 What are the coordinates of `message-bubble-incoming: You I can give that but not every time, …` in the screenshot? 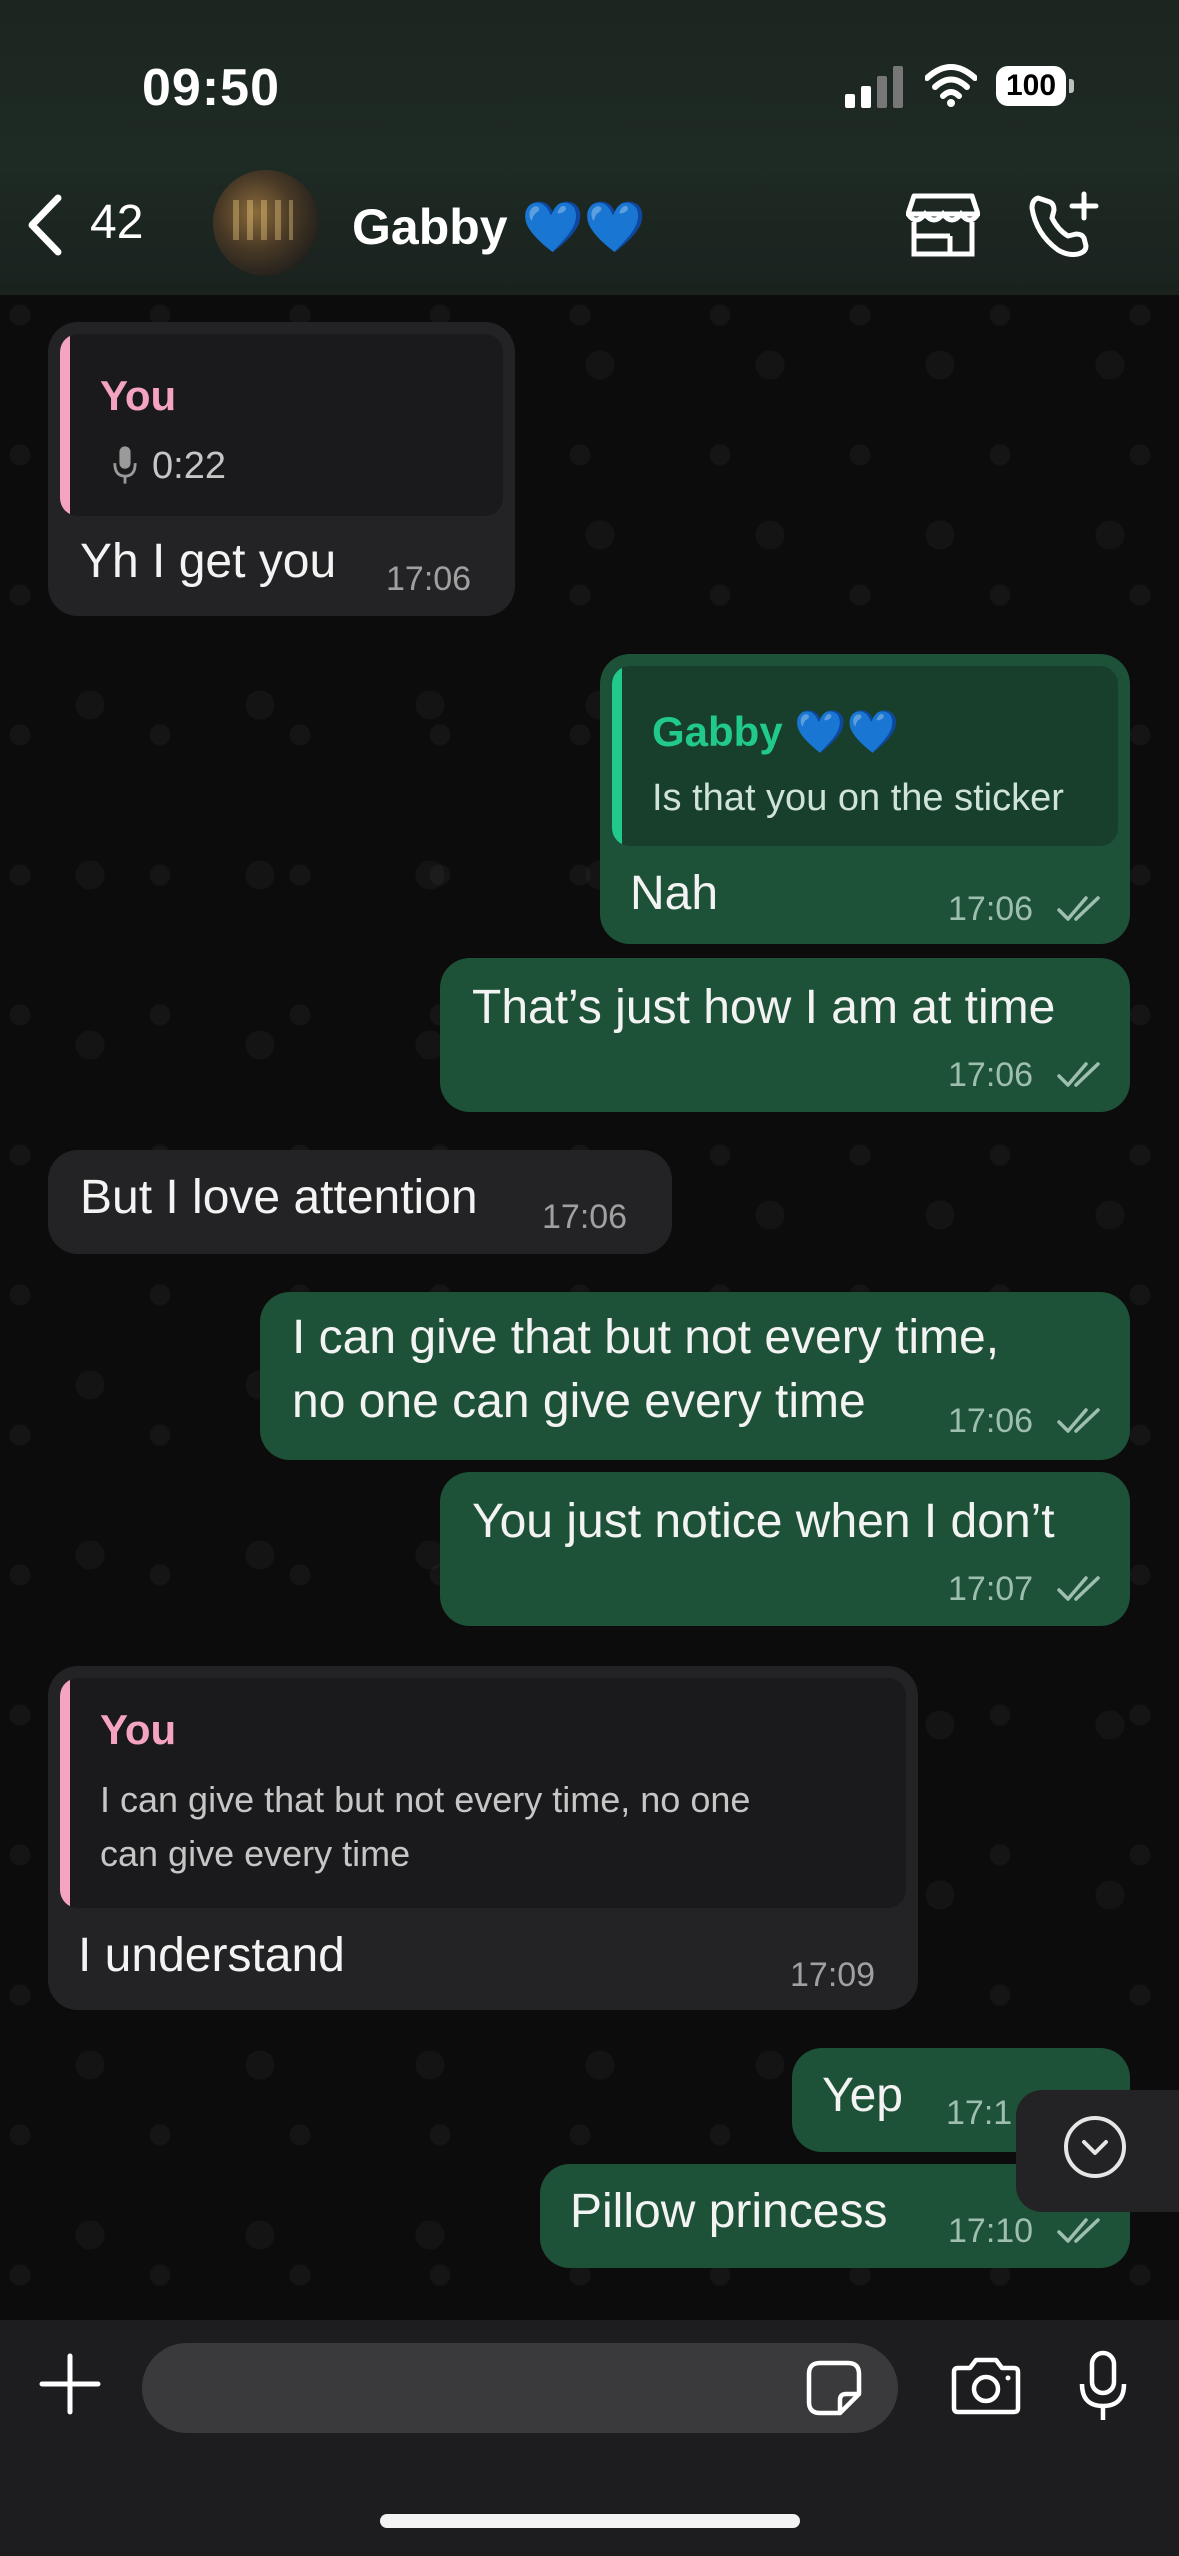 It's located at (483, 1838).